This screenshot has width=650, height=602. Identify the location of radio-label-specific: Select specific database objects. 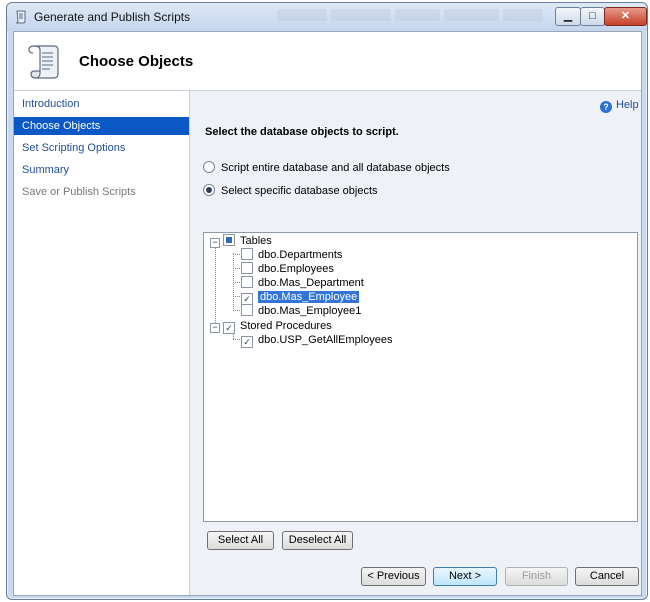
(299, 191).